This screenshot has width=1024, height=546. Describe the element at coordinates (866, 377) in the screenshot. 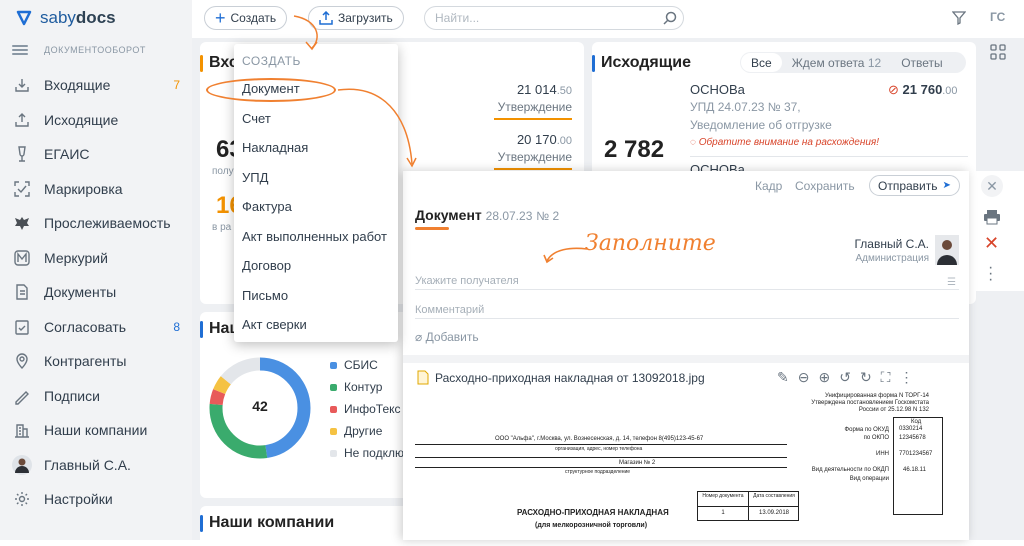

I see `rotate-right-icon: ↻` at that location.